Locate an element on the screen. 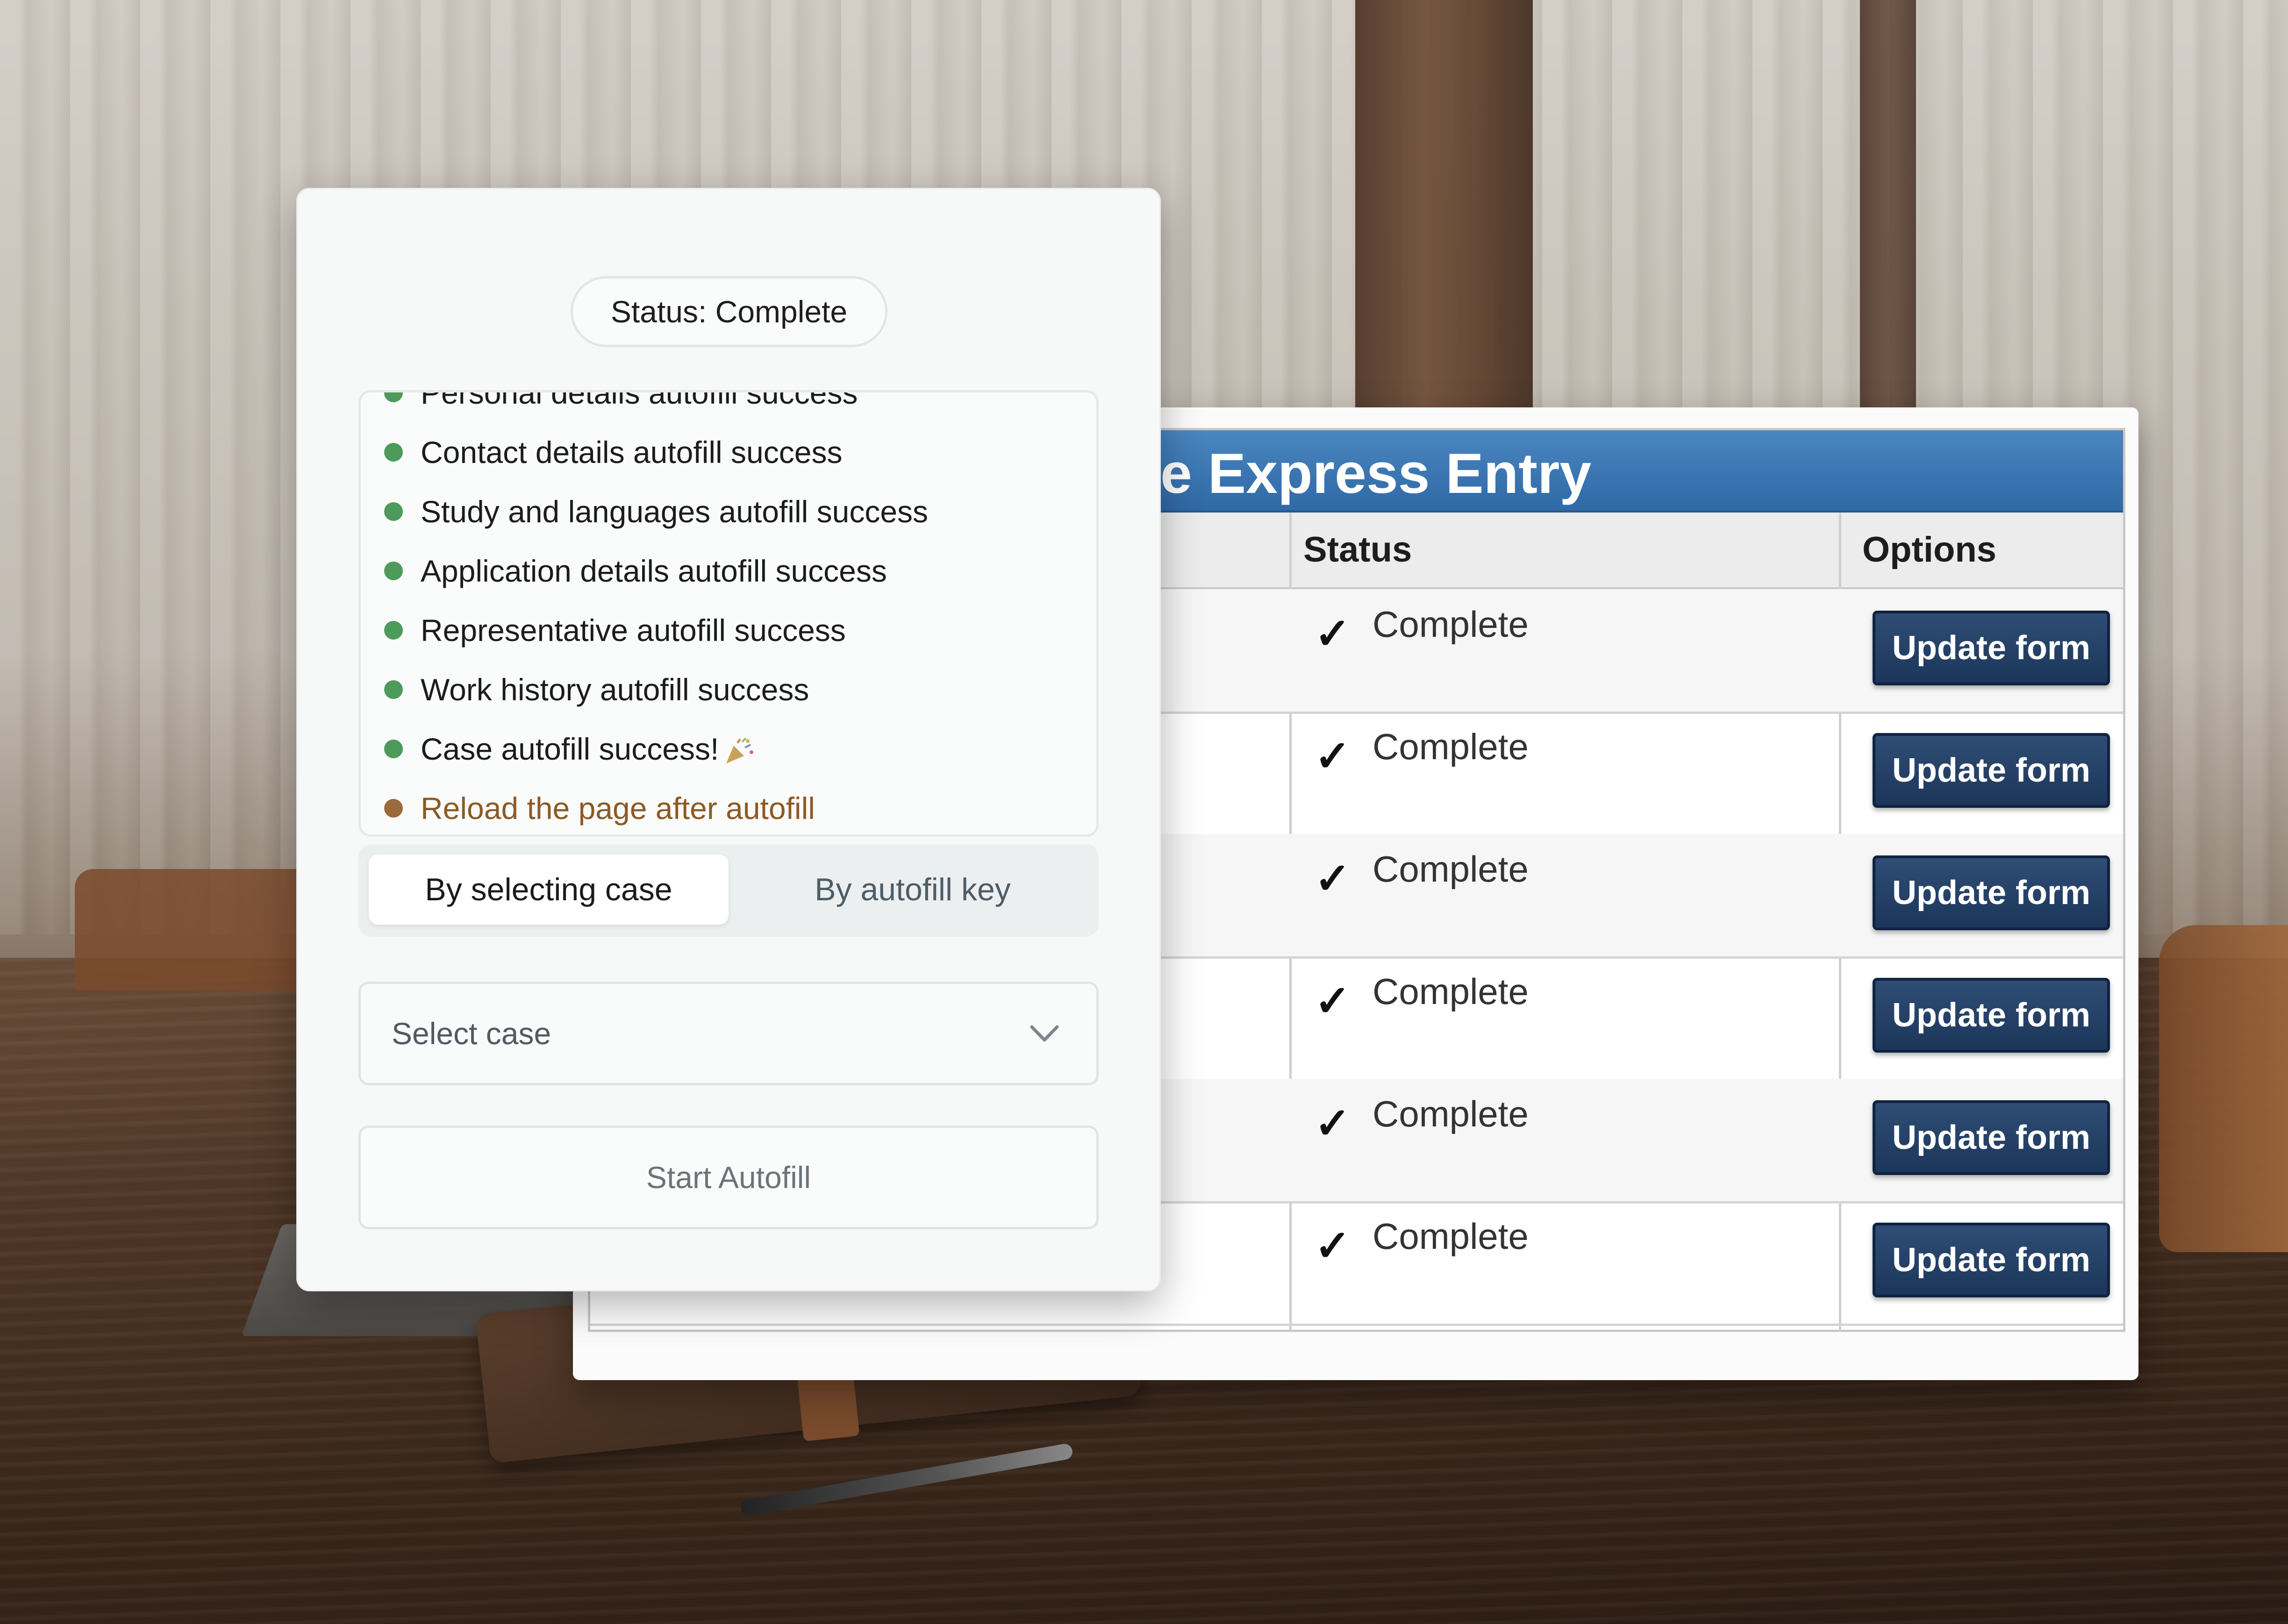 The height and width of the screenshot is (1624, 2288). start-autofill-button: Start Autofill is located at coordinates (729, 1177).